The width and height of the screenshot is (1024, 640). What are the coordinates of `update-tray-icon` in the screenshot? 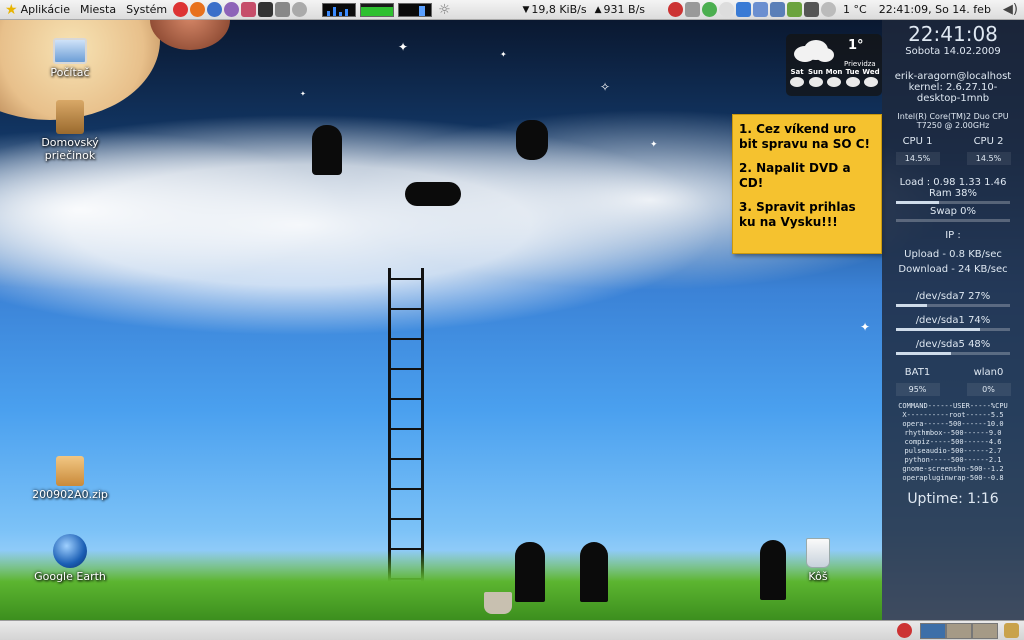 It's located at (795, 9).